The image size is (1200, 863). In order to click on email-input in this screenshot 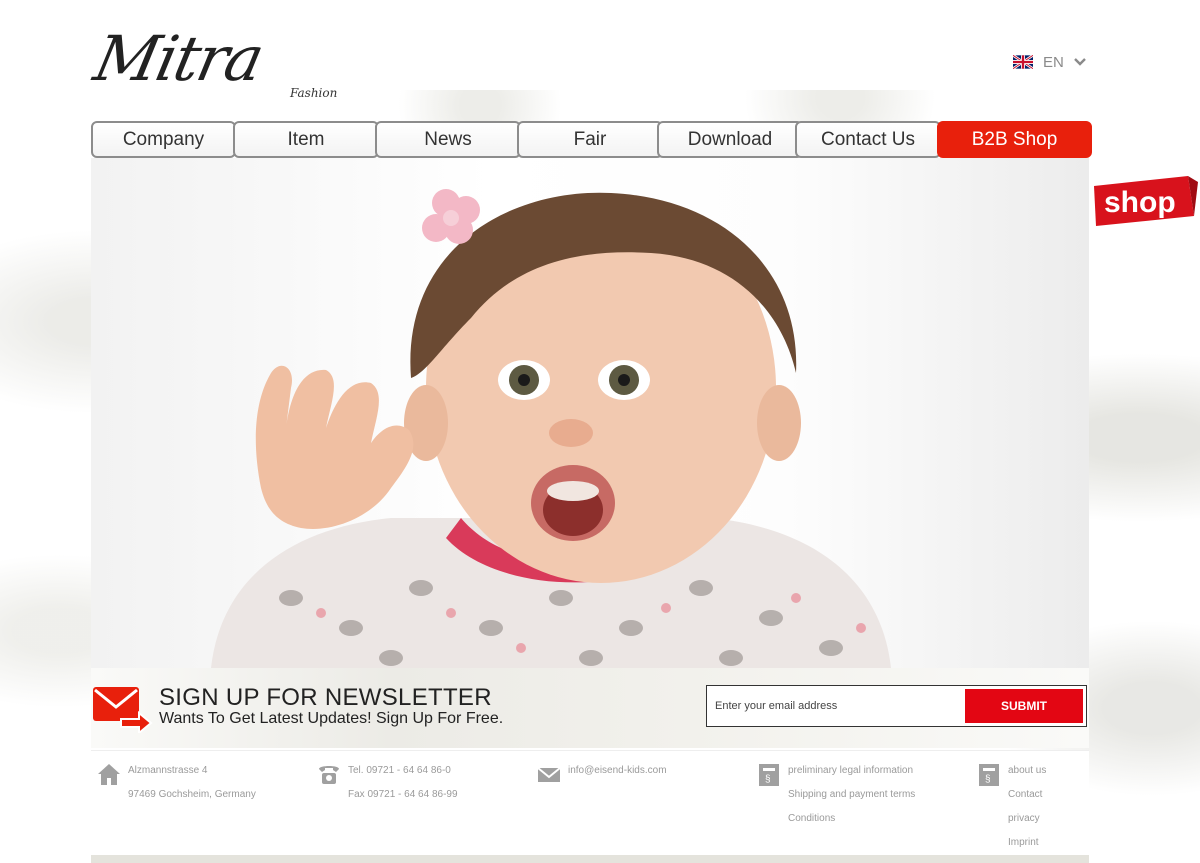, I will do `click(837, 706)`.